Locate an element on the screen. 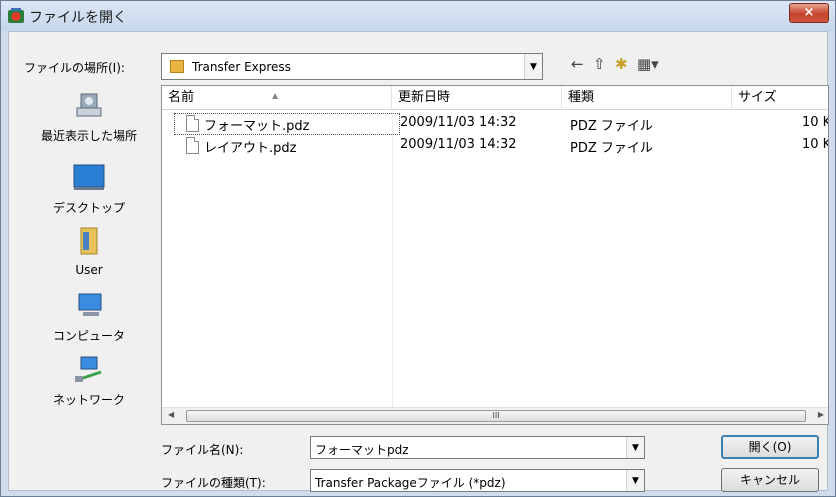  up-folder-icon: ⇧ is located at coordinates (599, 64).